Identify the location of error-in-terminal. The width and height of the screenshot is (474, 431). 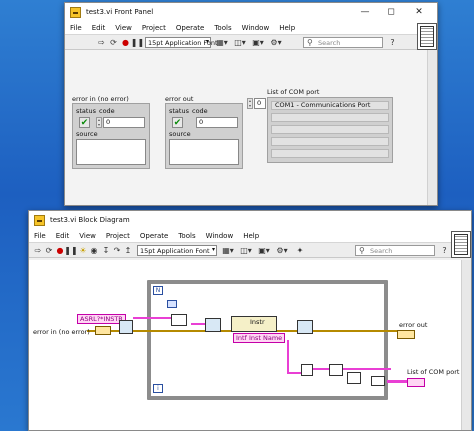
(103, 330).